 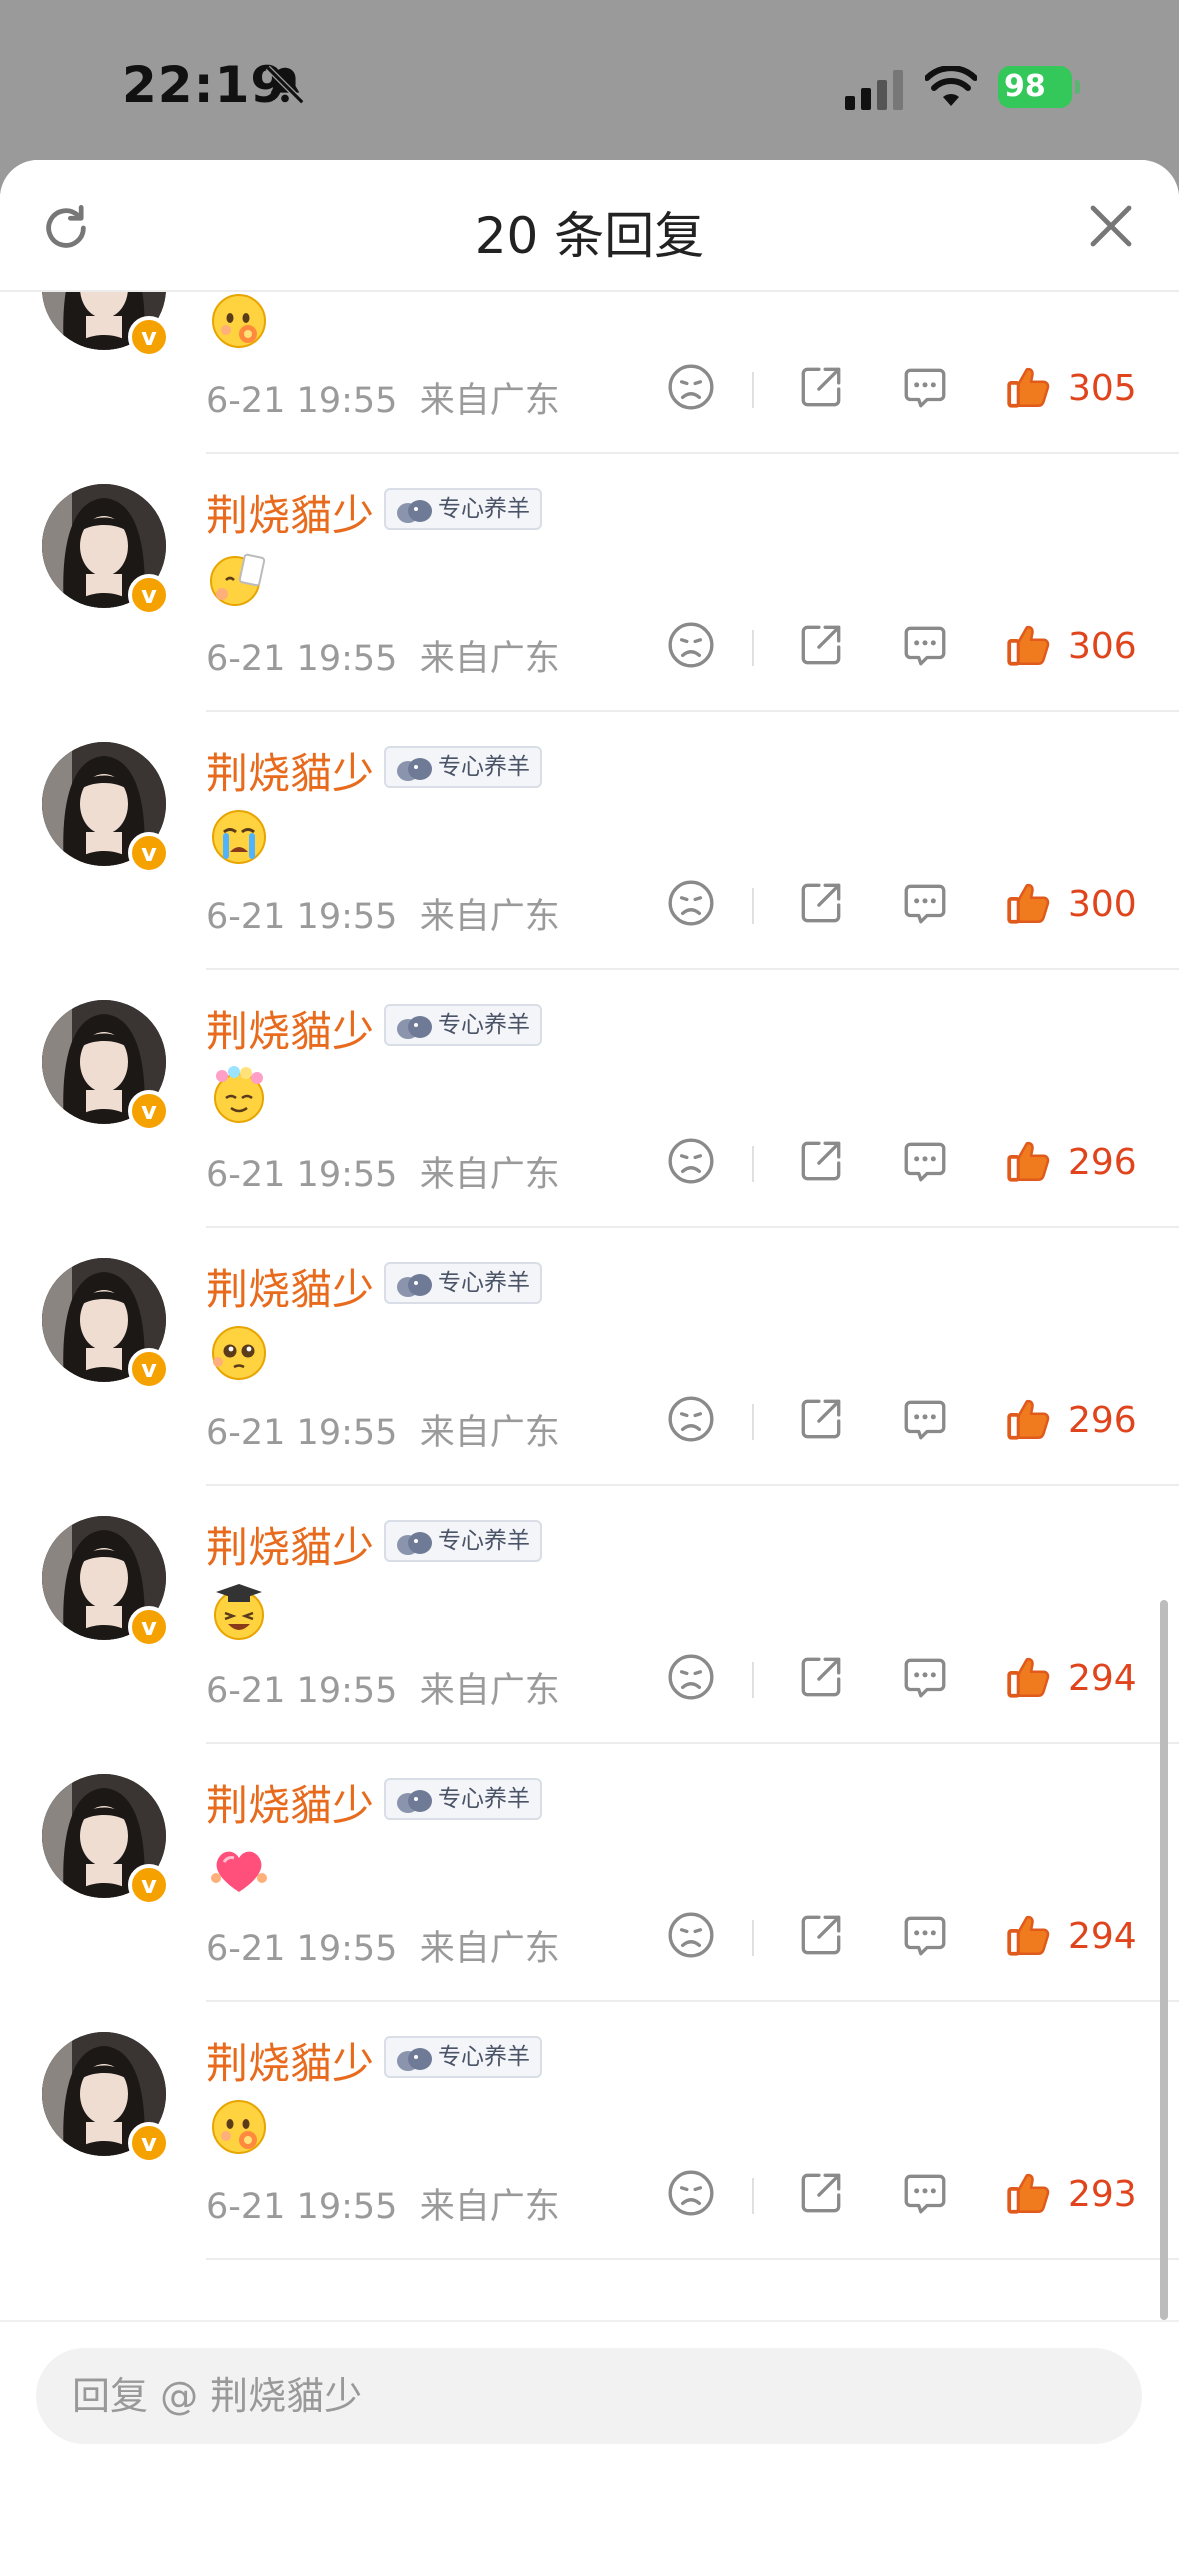 What do you see at coordinates (589, 80) in the screenshot?
I see `status-bar: 22:19 98` at bounding box center [589, 80].